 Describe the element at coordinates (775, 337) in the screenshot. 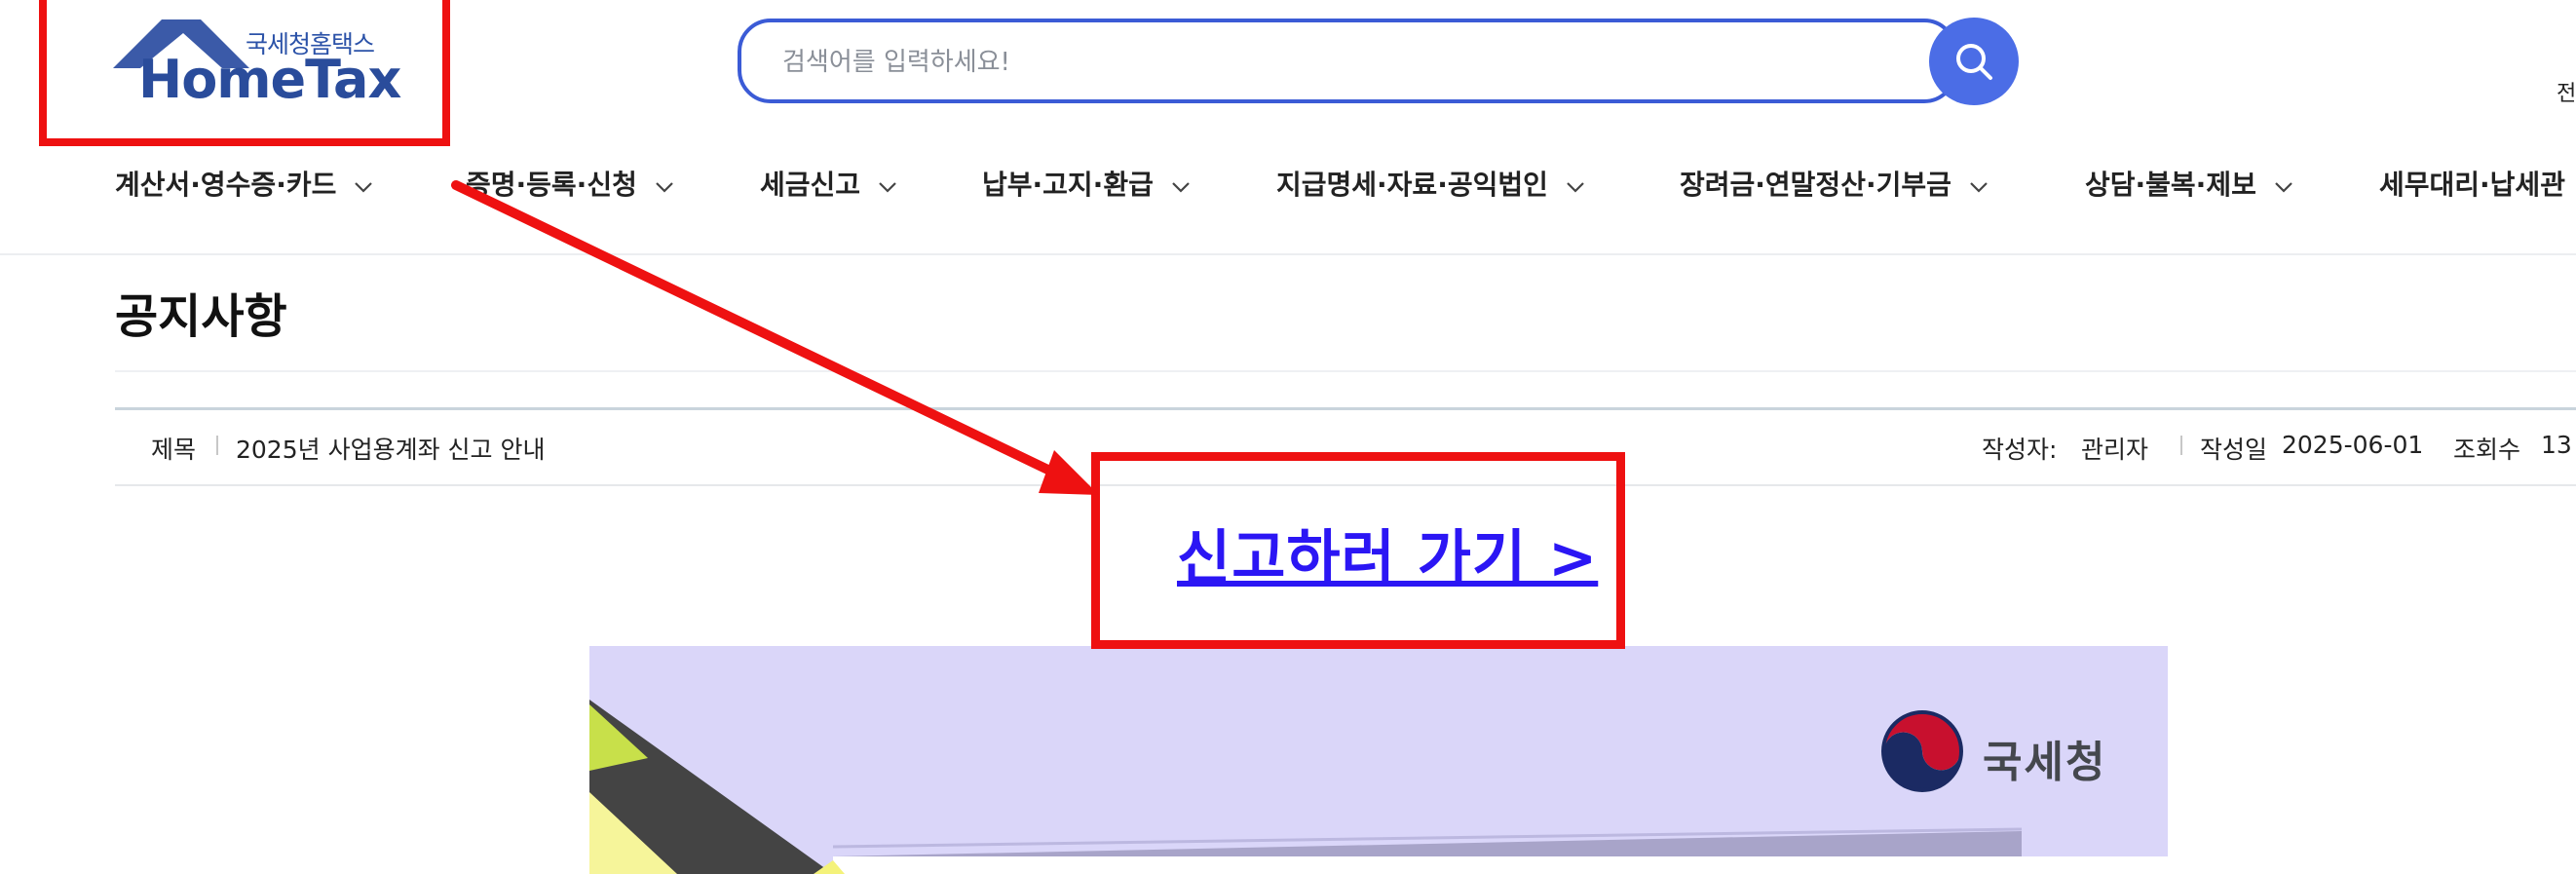

I see `annotation-arrow` at that location.